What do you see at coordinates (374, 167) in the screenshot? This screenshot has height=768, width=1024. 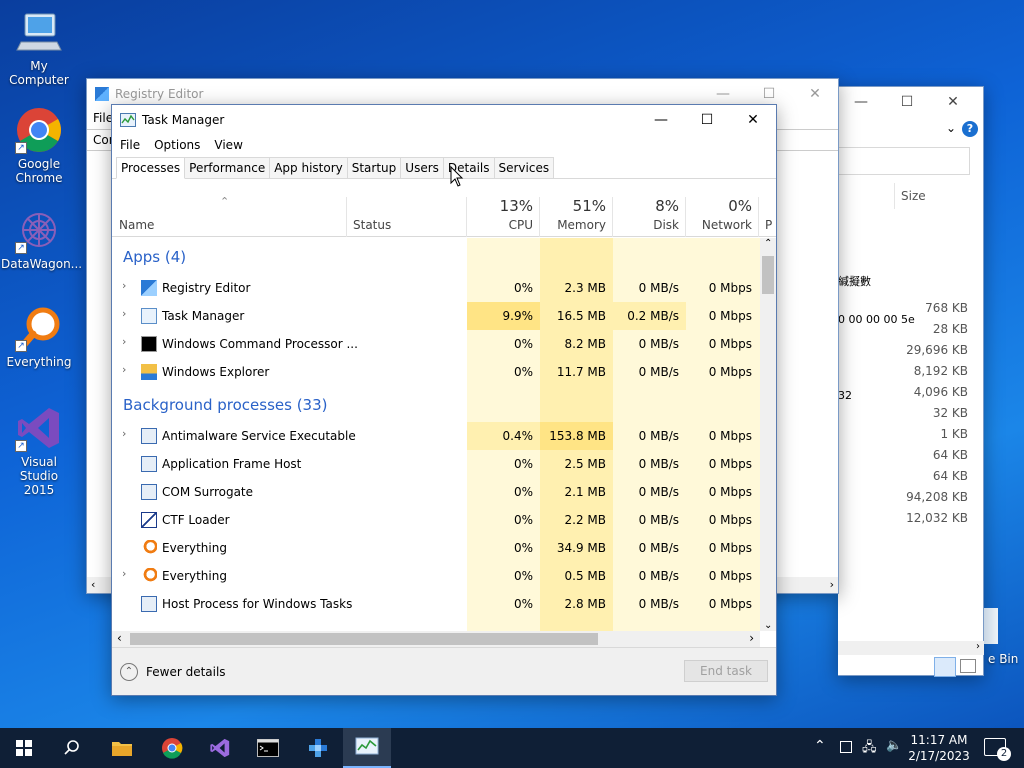 I see `tab-startup: Startup` at bounding box center [374, 167].